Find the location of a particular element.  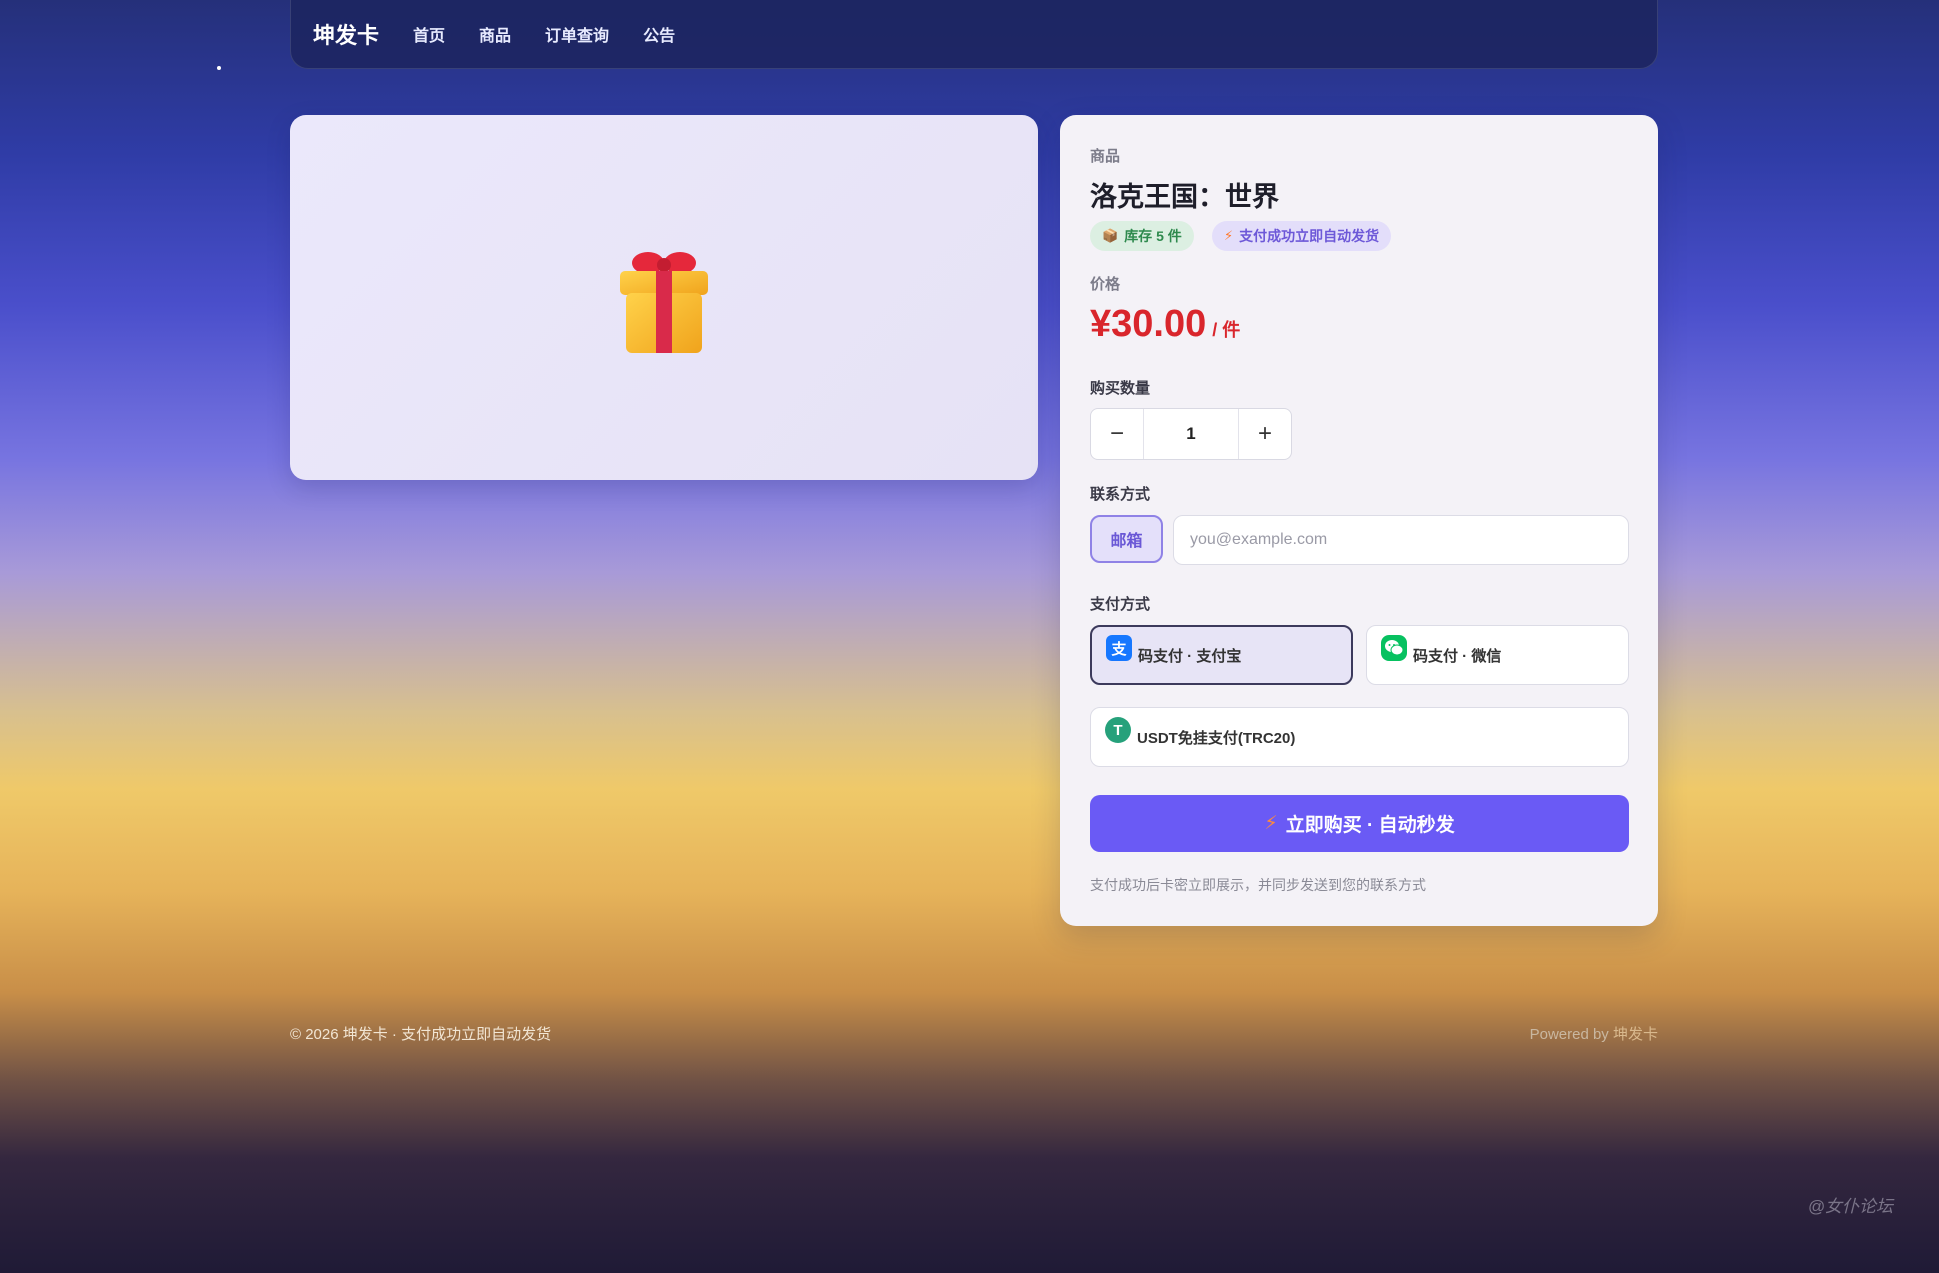

payment-method-label: 支付方式 is located at coordinates (1120, 604).